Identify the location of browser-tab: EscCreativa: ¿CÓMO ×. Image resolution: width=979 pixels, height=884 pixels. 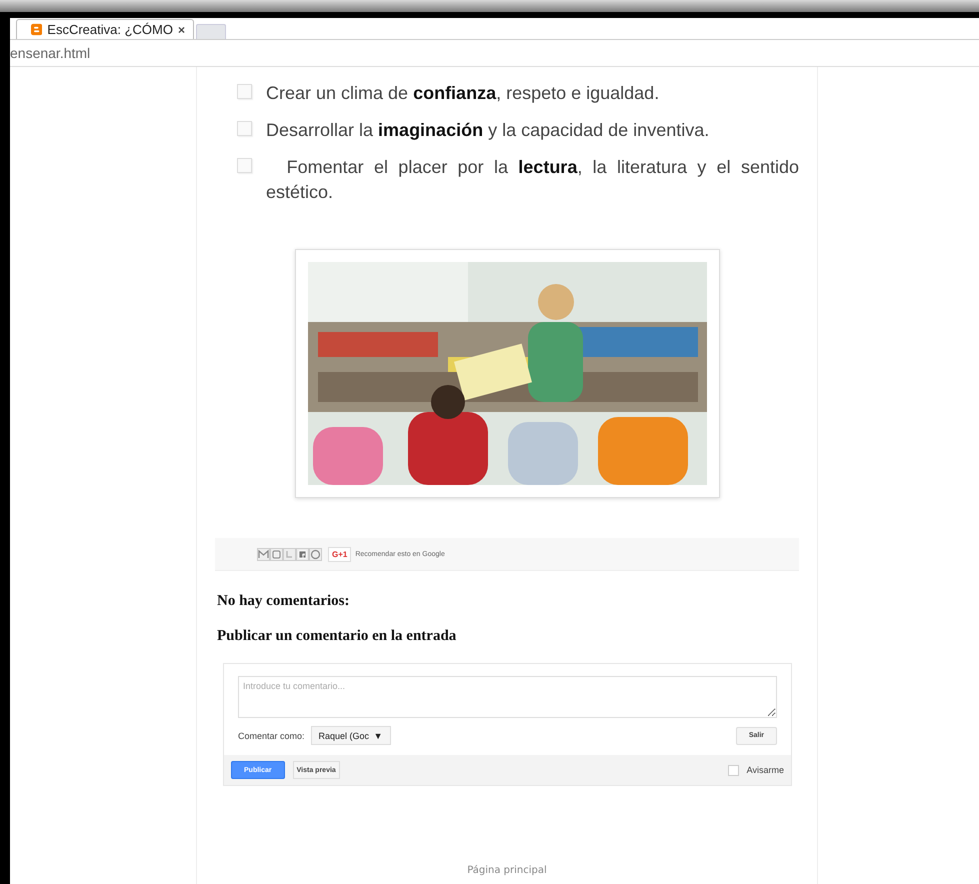
(105, 29).